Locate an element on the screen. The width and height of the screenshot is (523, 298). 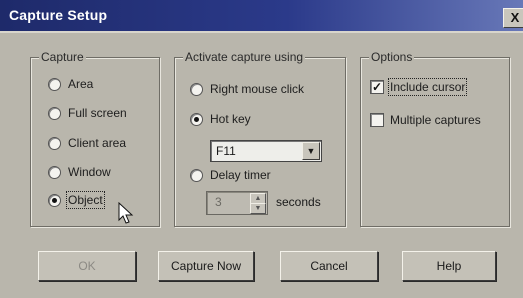
capture-option-object: Object is located at coordinates (76, 200).